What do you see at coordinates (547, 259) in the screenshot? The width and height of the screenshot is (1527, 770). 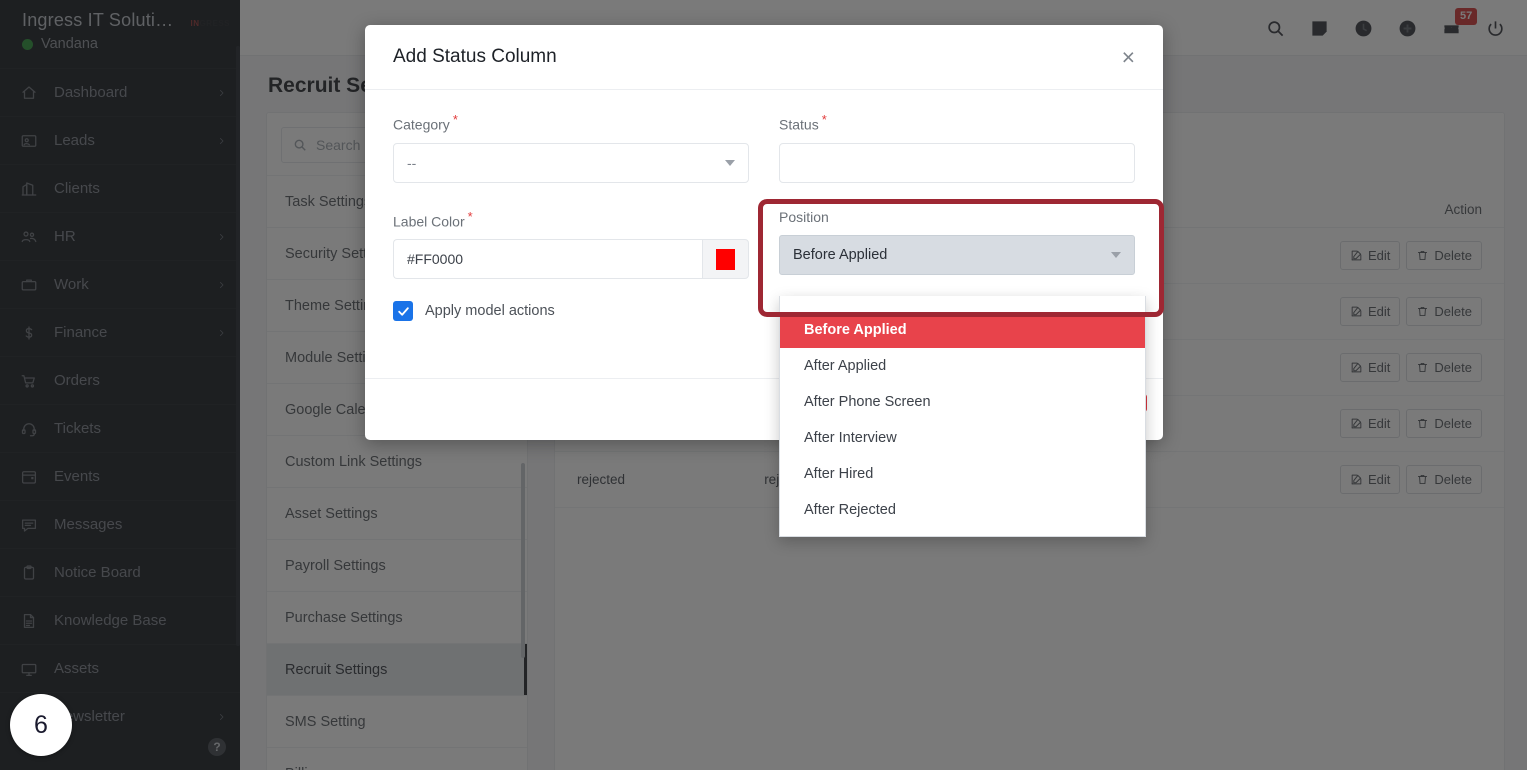 I see `label-color-input: #FF0000` at bounding box center [547, 259].